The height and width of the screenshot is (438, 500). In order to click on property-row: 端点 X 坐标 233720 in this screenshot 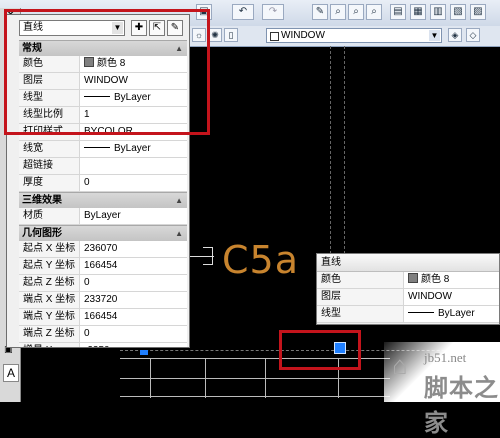, I will do `click(103, 300)`.